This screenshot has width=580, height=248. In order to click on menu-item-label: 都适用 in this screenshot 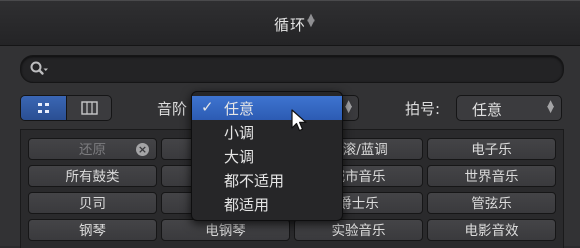, I will do `click(247, 205)`.